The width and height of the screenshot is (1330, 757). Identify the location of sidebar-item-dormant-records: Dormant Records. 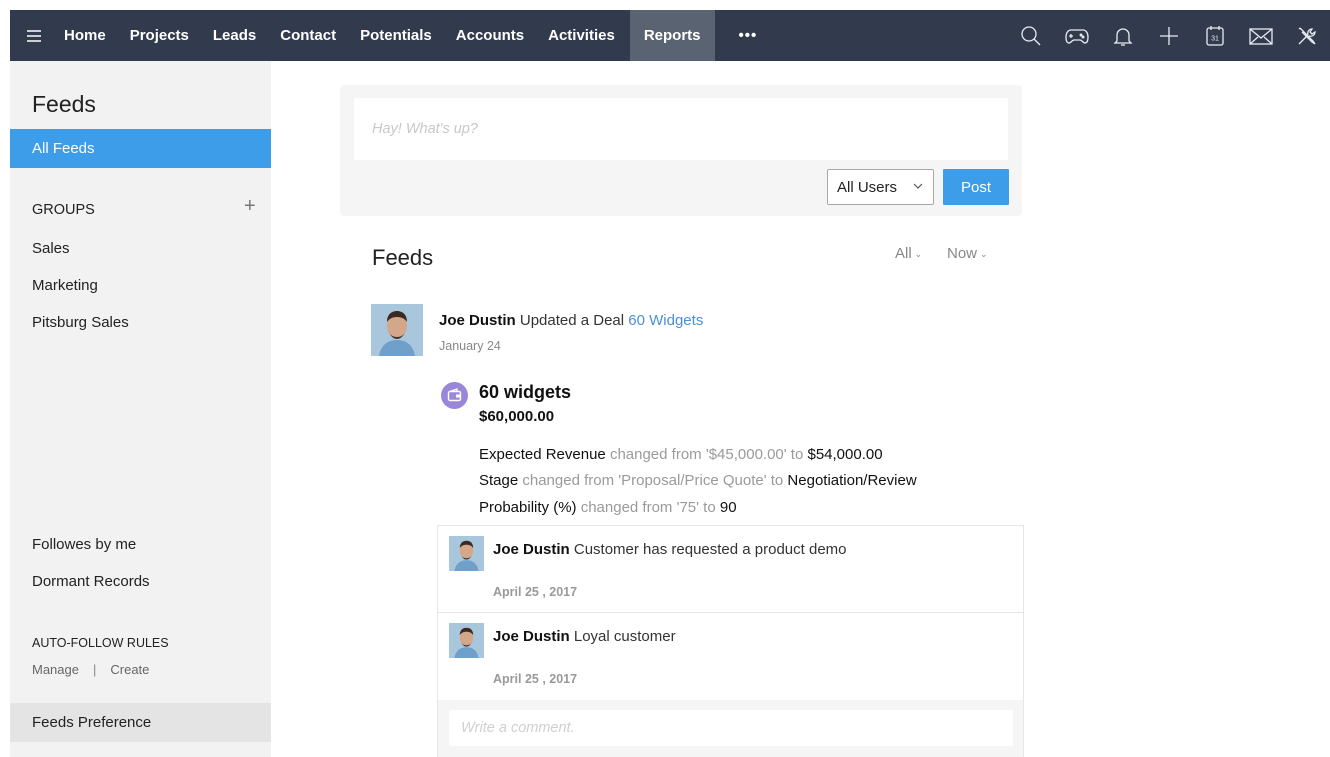
(91, 581).